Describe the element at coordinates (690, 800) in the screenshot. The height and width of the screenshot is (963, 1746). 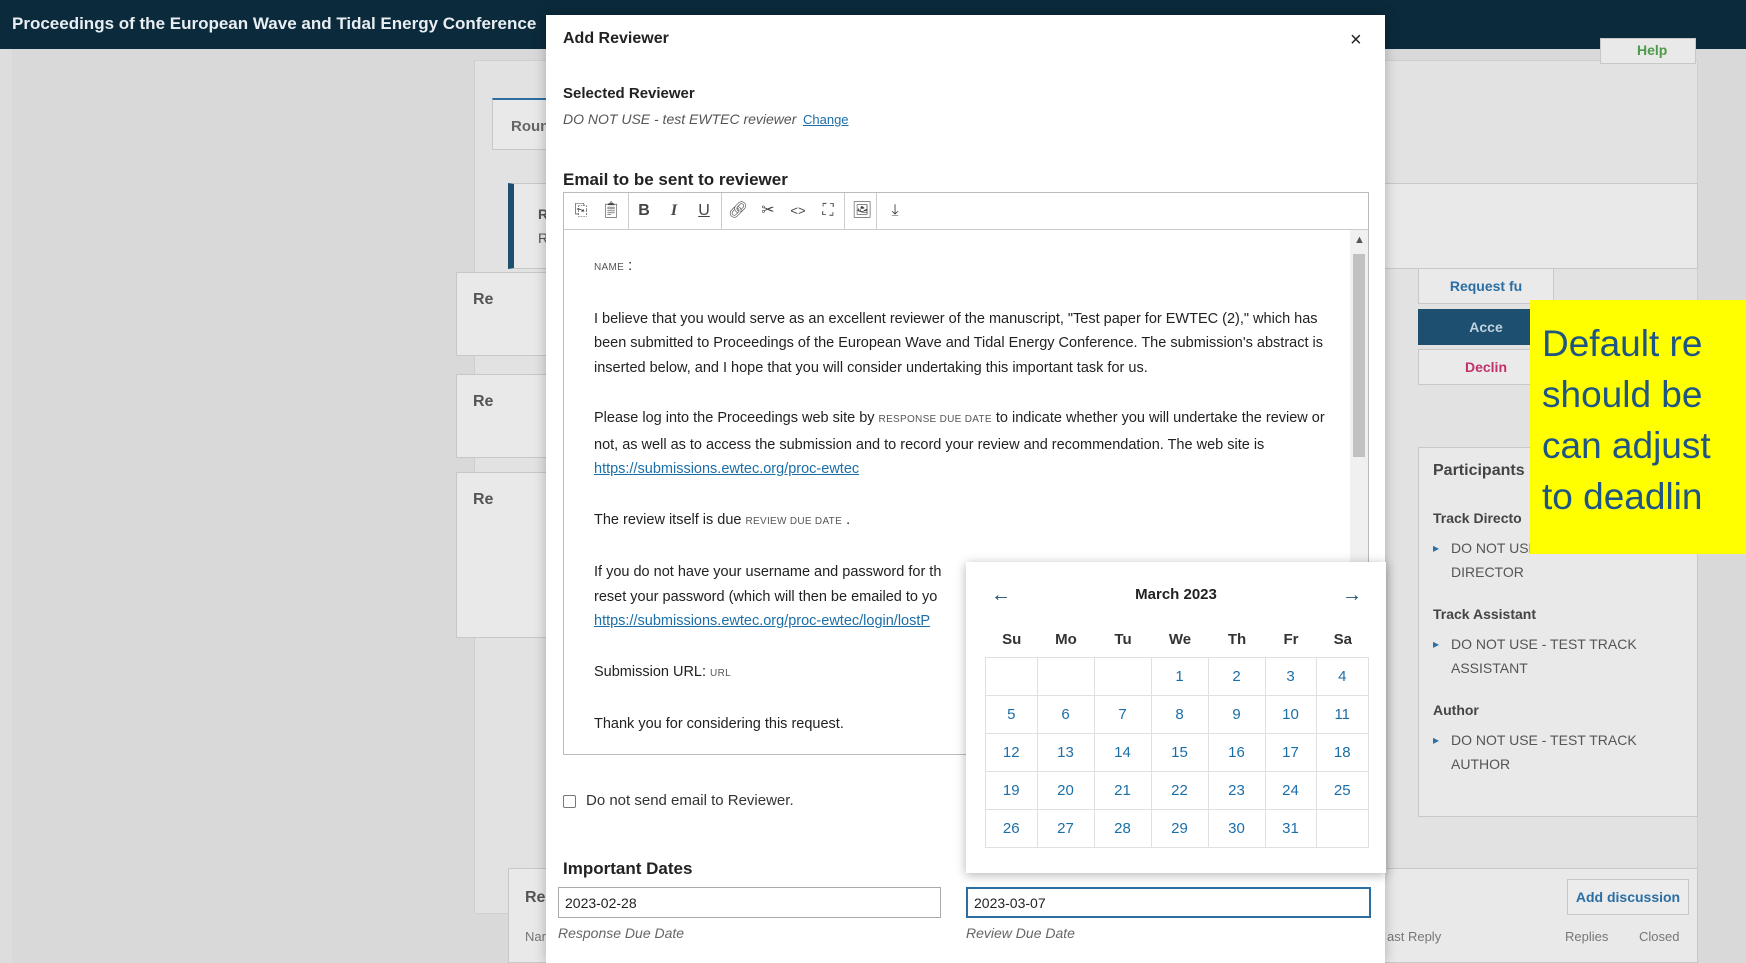
I see `skip-email-label: Do not send email to Reviewer.` at that location.